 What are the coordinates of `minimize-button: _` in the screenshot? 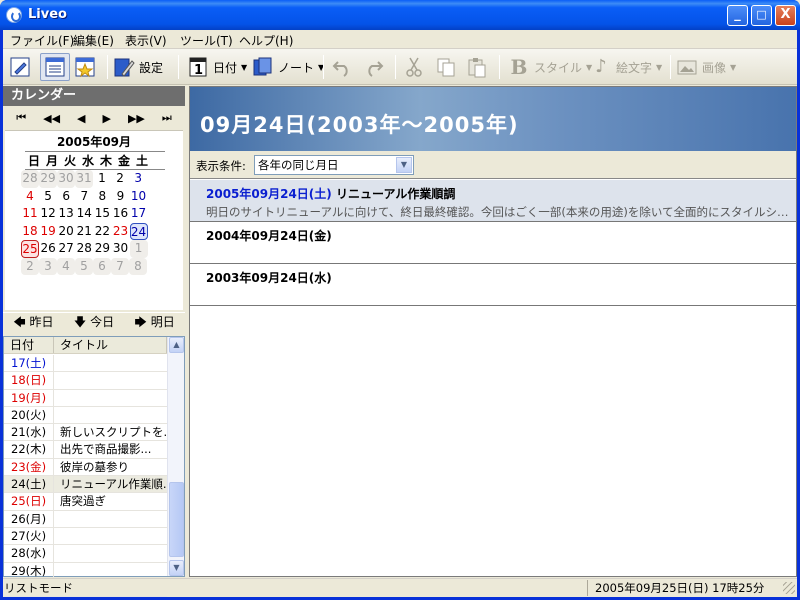 It's located at (737, 15).